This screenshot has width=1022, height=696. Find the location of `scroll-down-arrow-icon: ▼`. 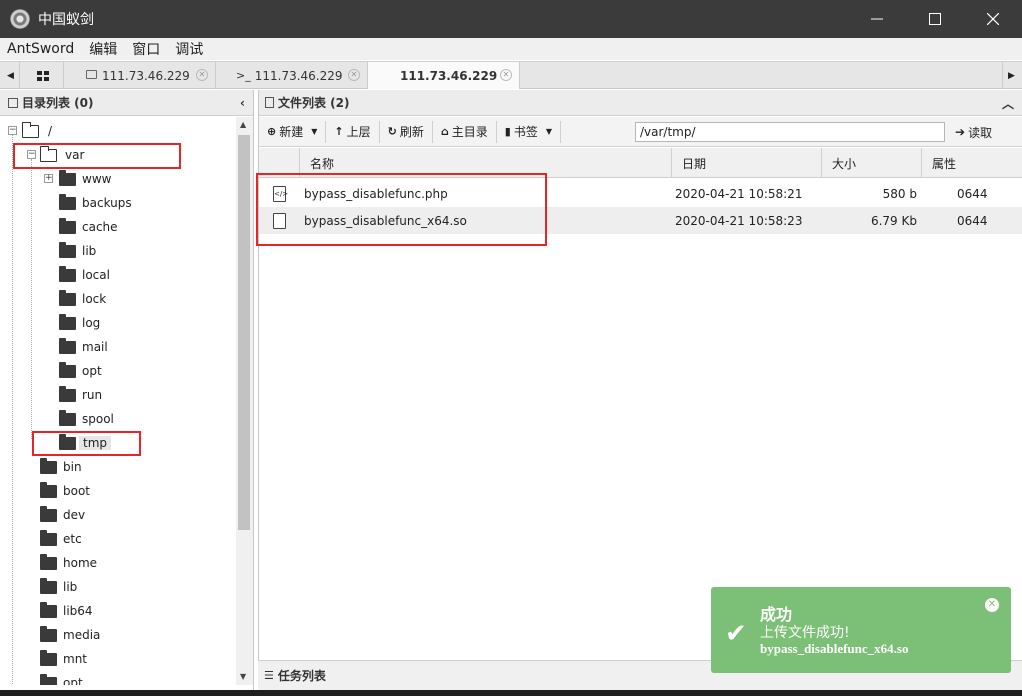

scroll-down-arrow-icon: ▼ is located at coordinates (243, 676).